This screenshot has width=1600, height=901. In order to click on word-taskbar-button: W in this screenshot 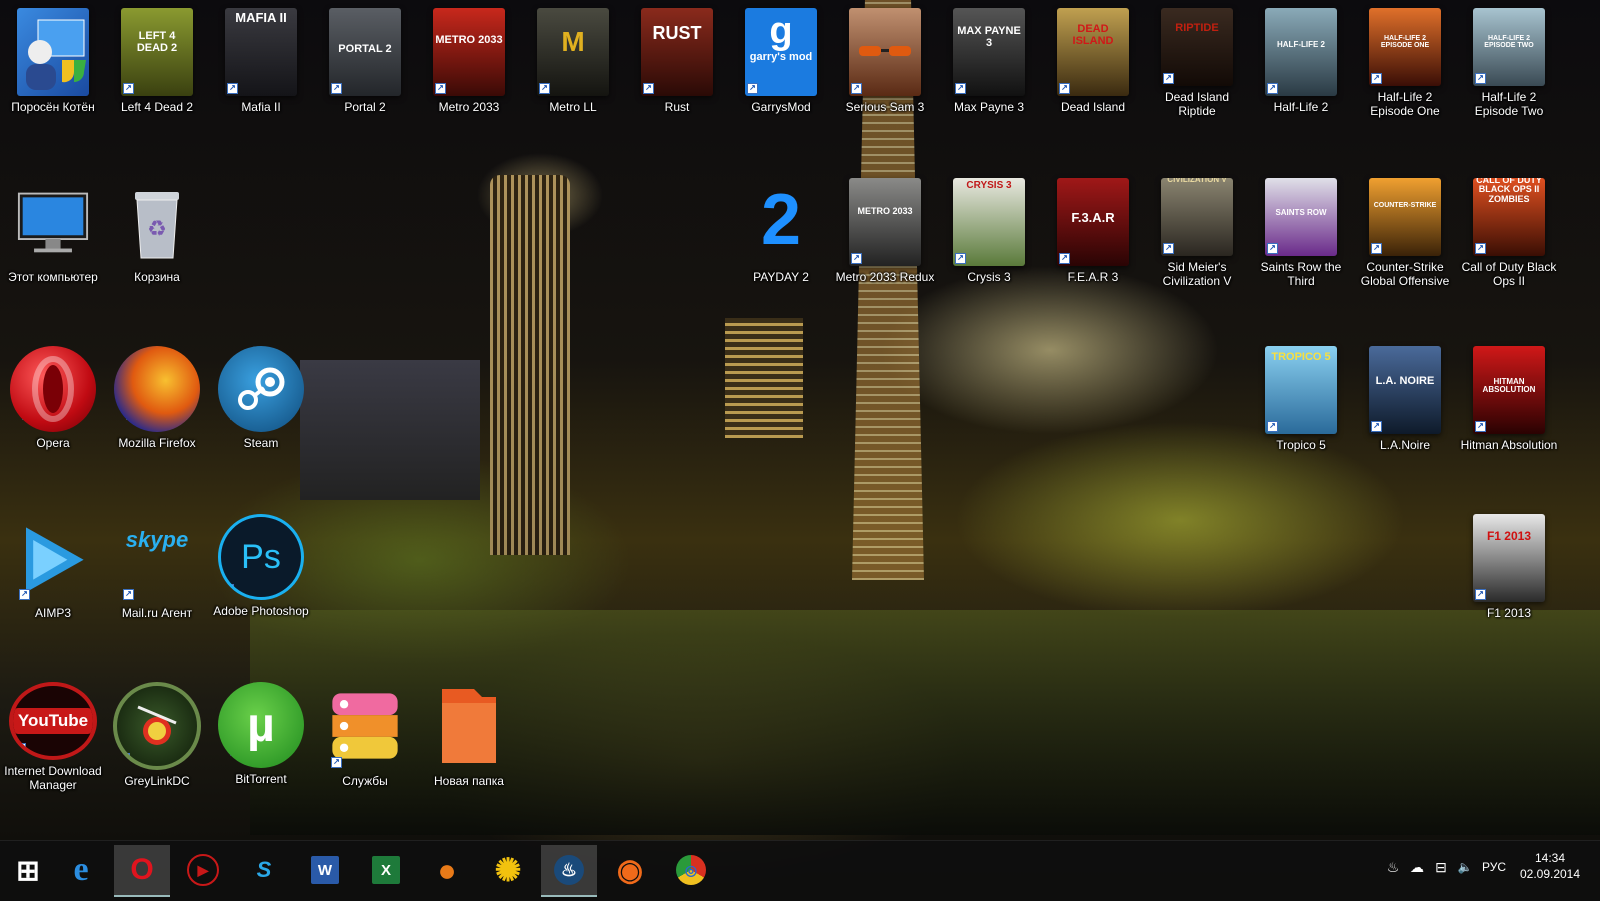, I will do `click(325, 870)`.